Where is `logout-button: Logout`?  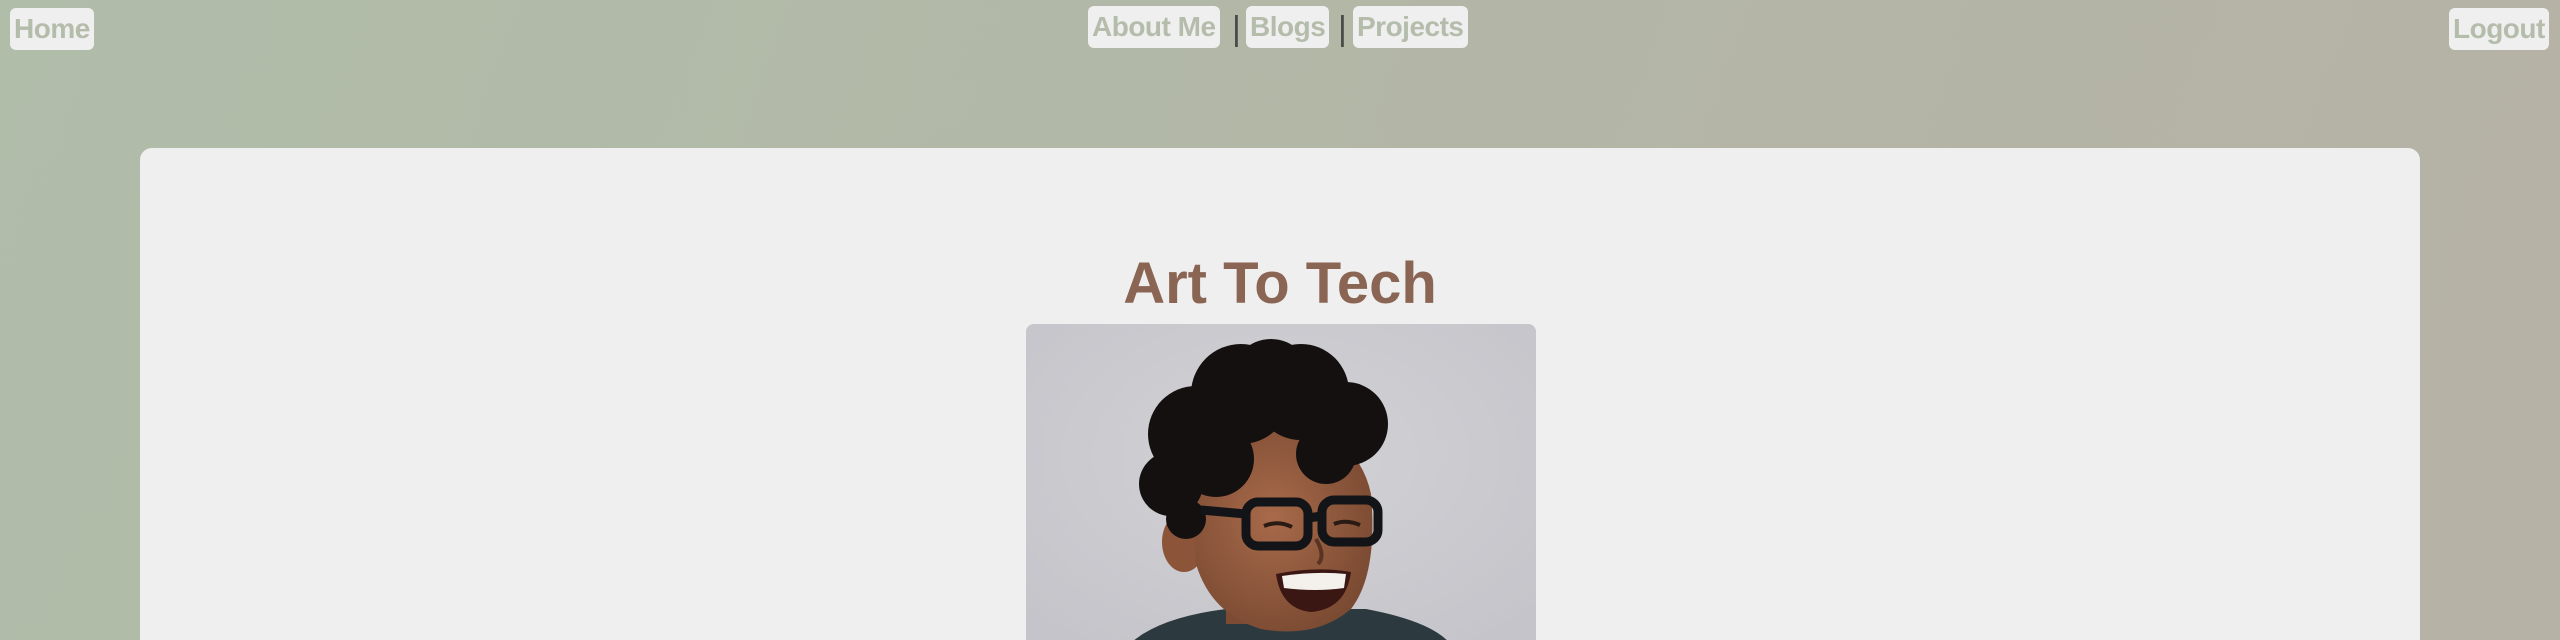 logout-button: Logout is located at coordinates (2499, 29).